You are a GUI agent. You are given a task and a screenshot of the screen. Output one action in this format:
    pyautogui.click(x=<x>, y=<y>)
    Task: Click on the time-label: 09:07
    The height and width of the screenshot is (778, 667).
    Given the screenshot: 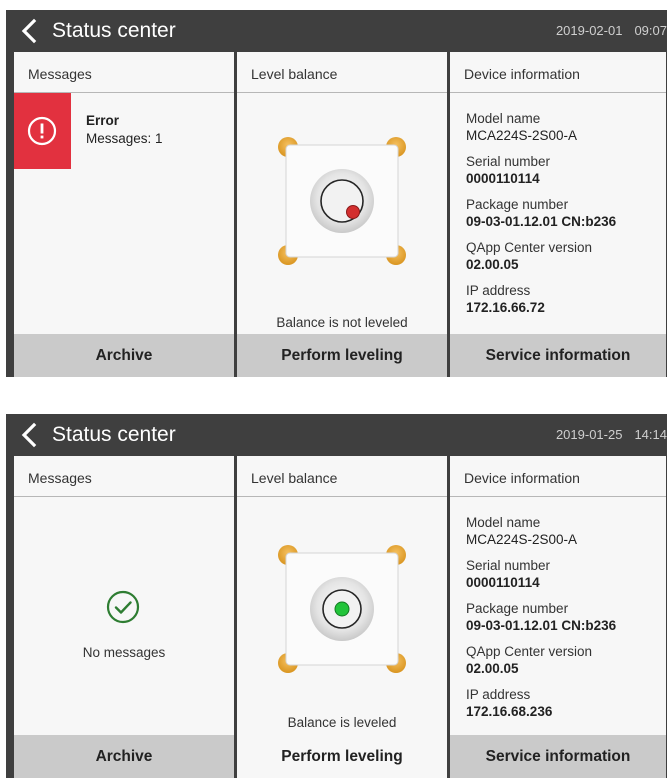 What is the action you would take?
    pyautogui.click(x=650, y=30)
    